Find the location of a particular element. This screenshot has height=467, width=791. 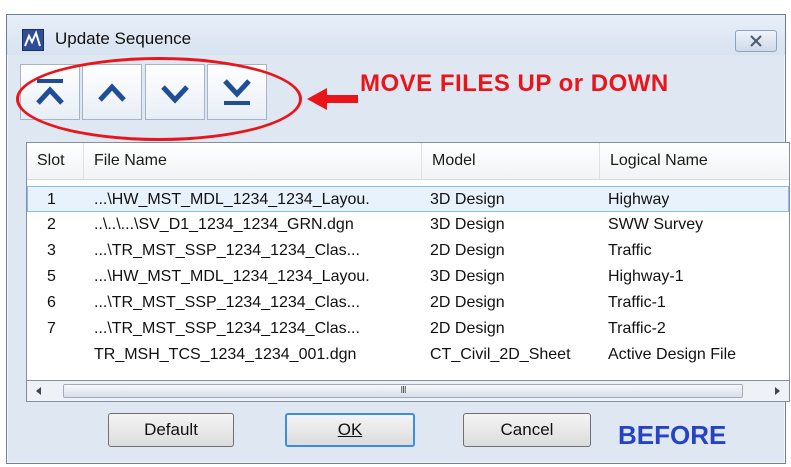

logical-name-cell: SWW Survey is located at coordinates (656, 224).